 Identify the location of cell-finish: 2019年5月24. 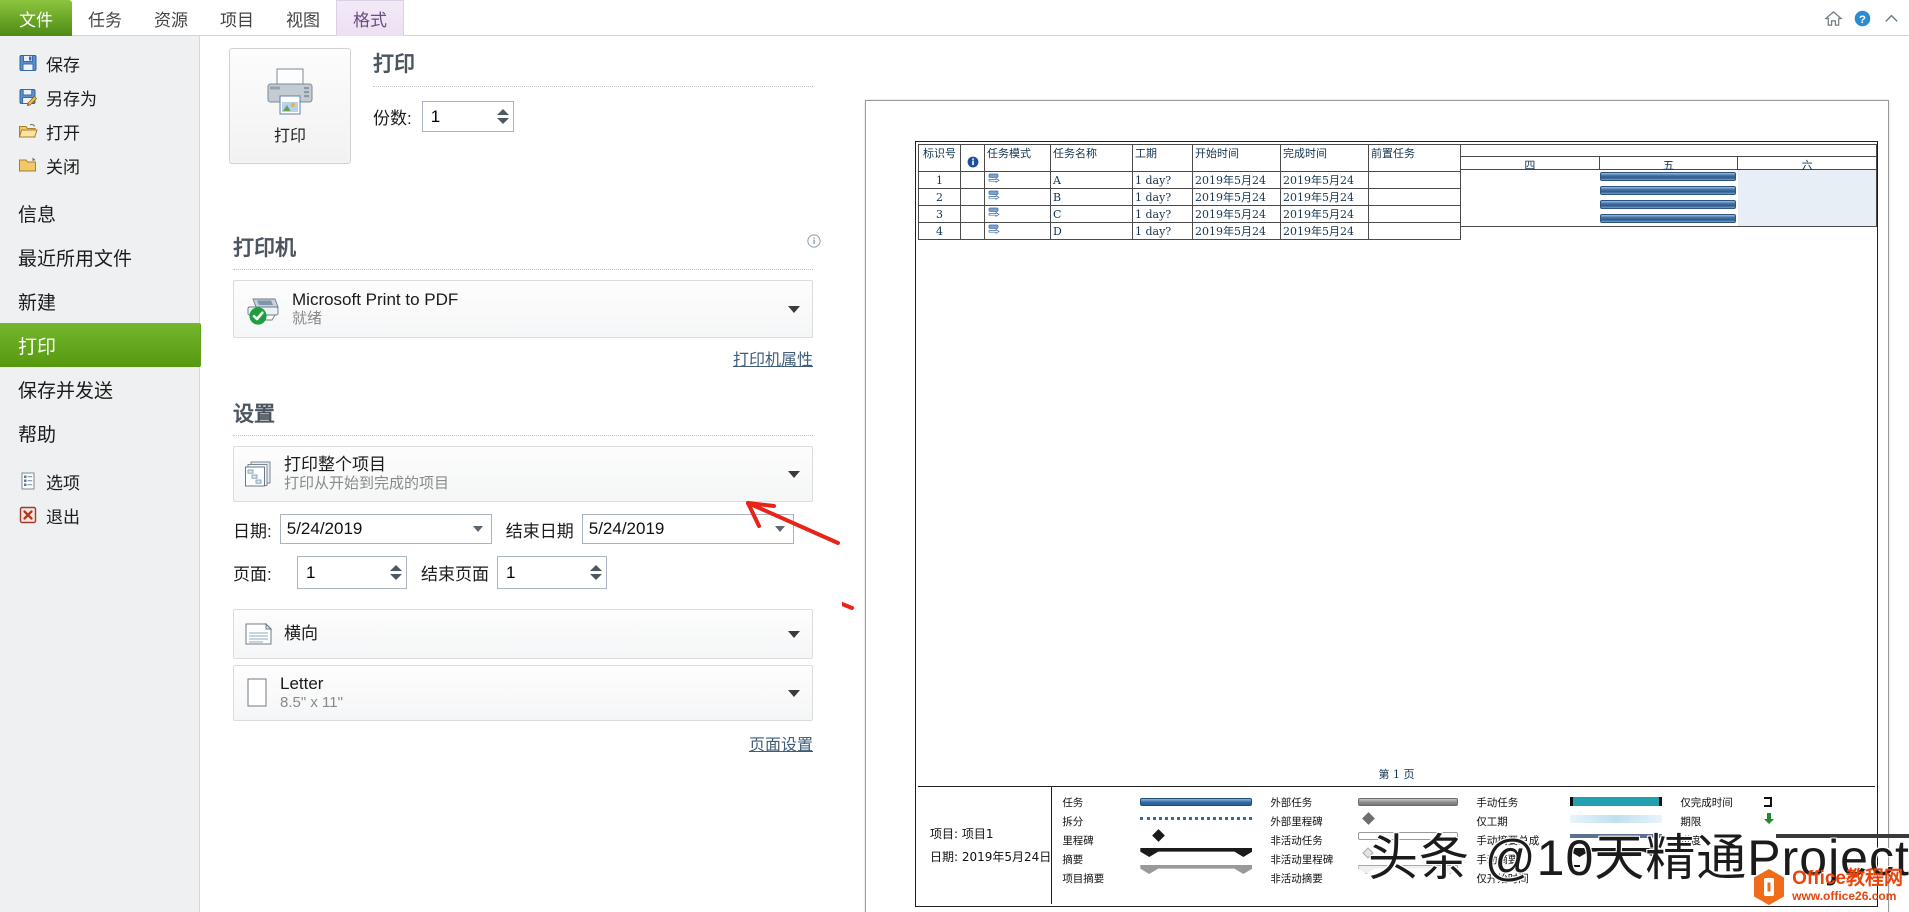
(1324, 197).